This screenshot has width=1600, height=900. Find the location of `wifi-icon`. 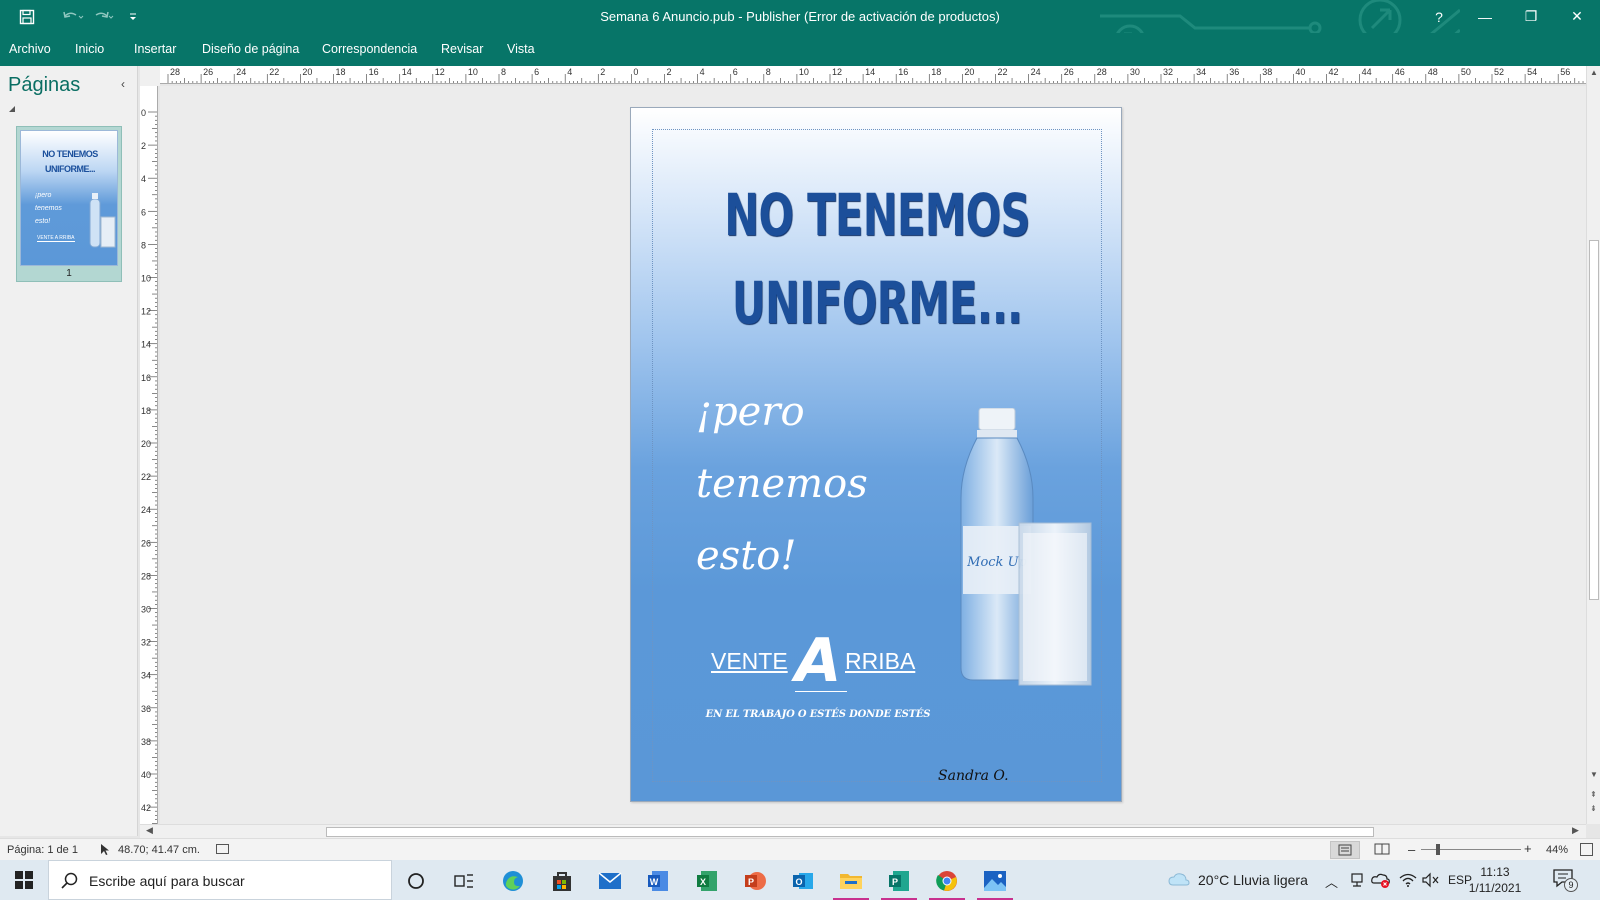

wifi-icon is located at coordinates (1408, 880).